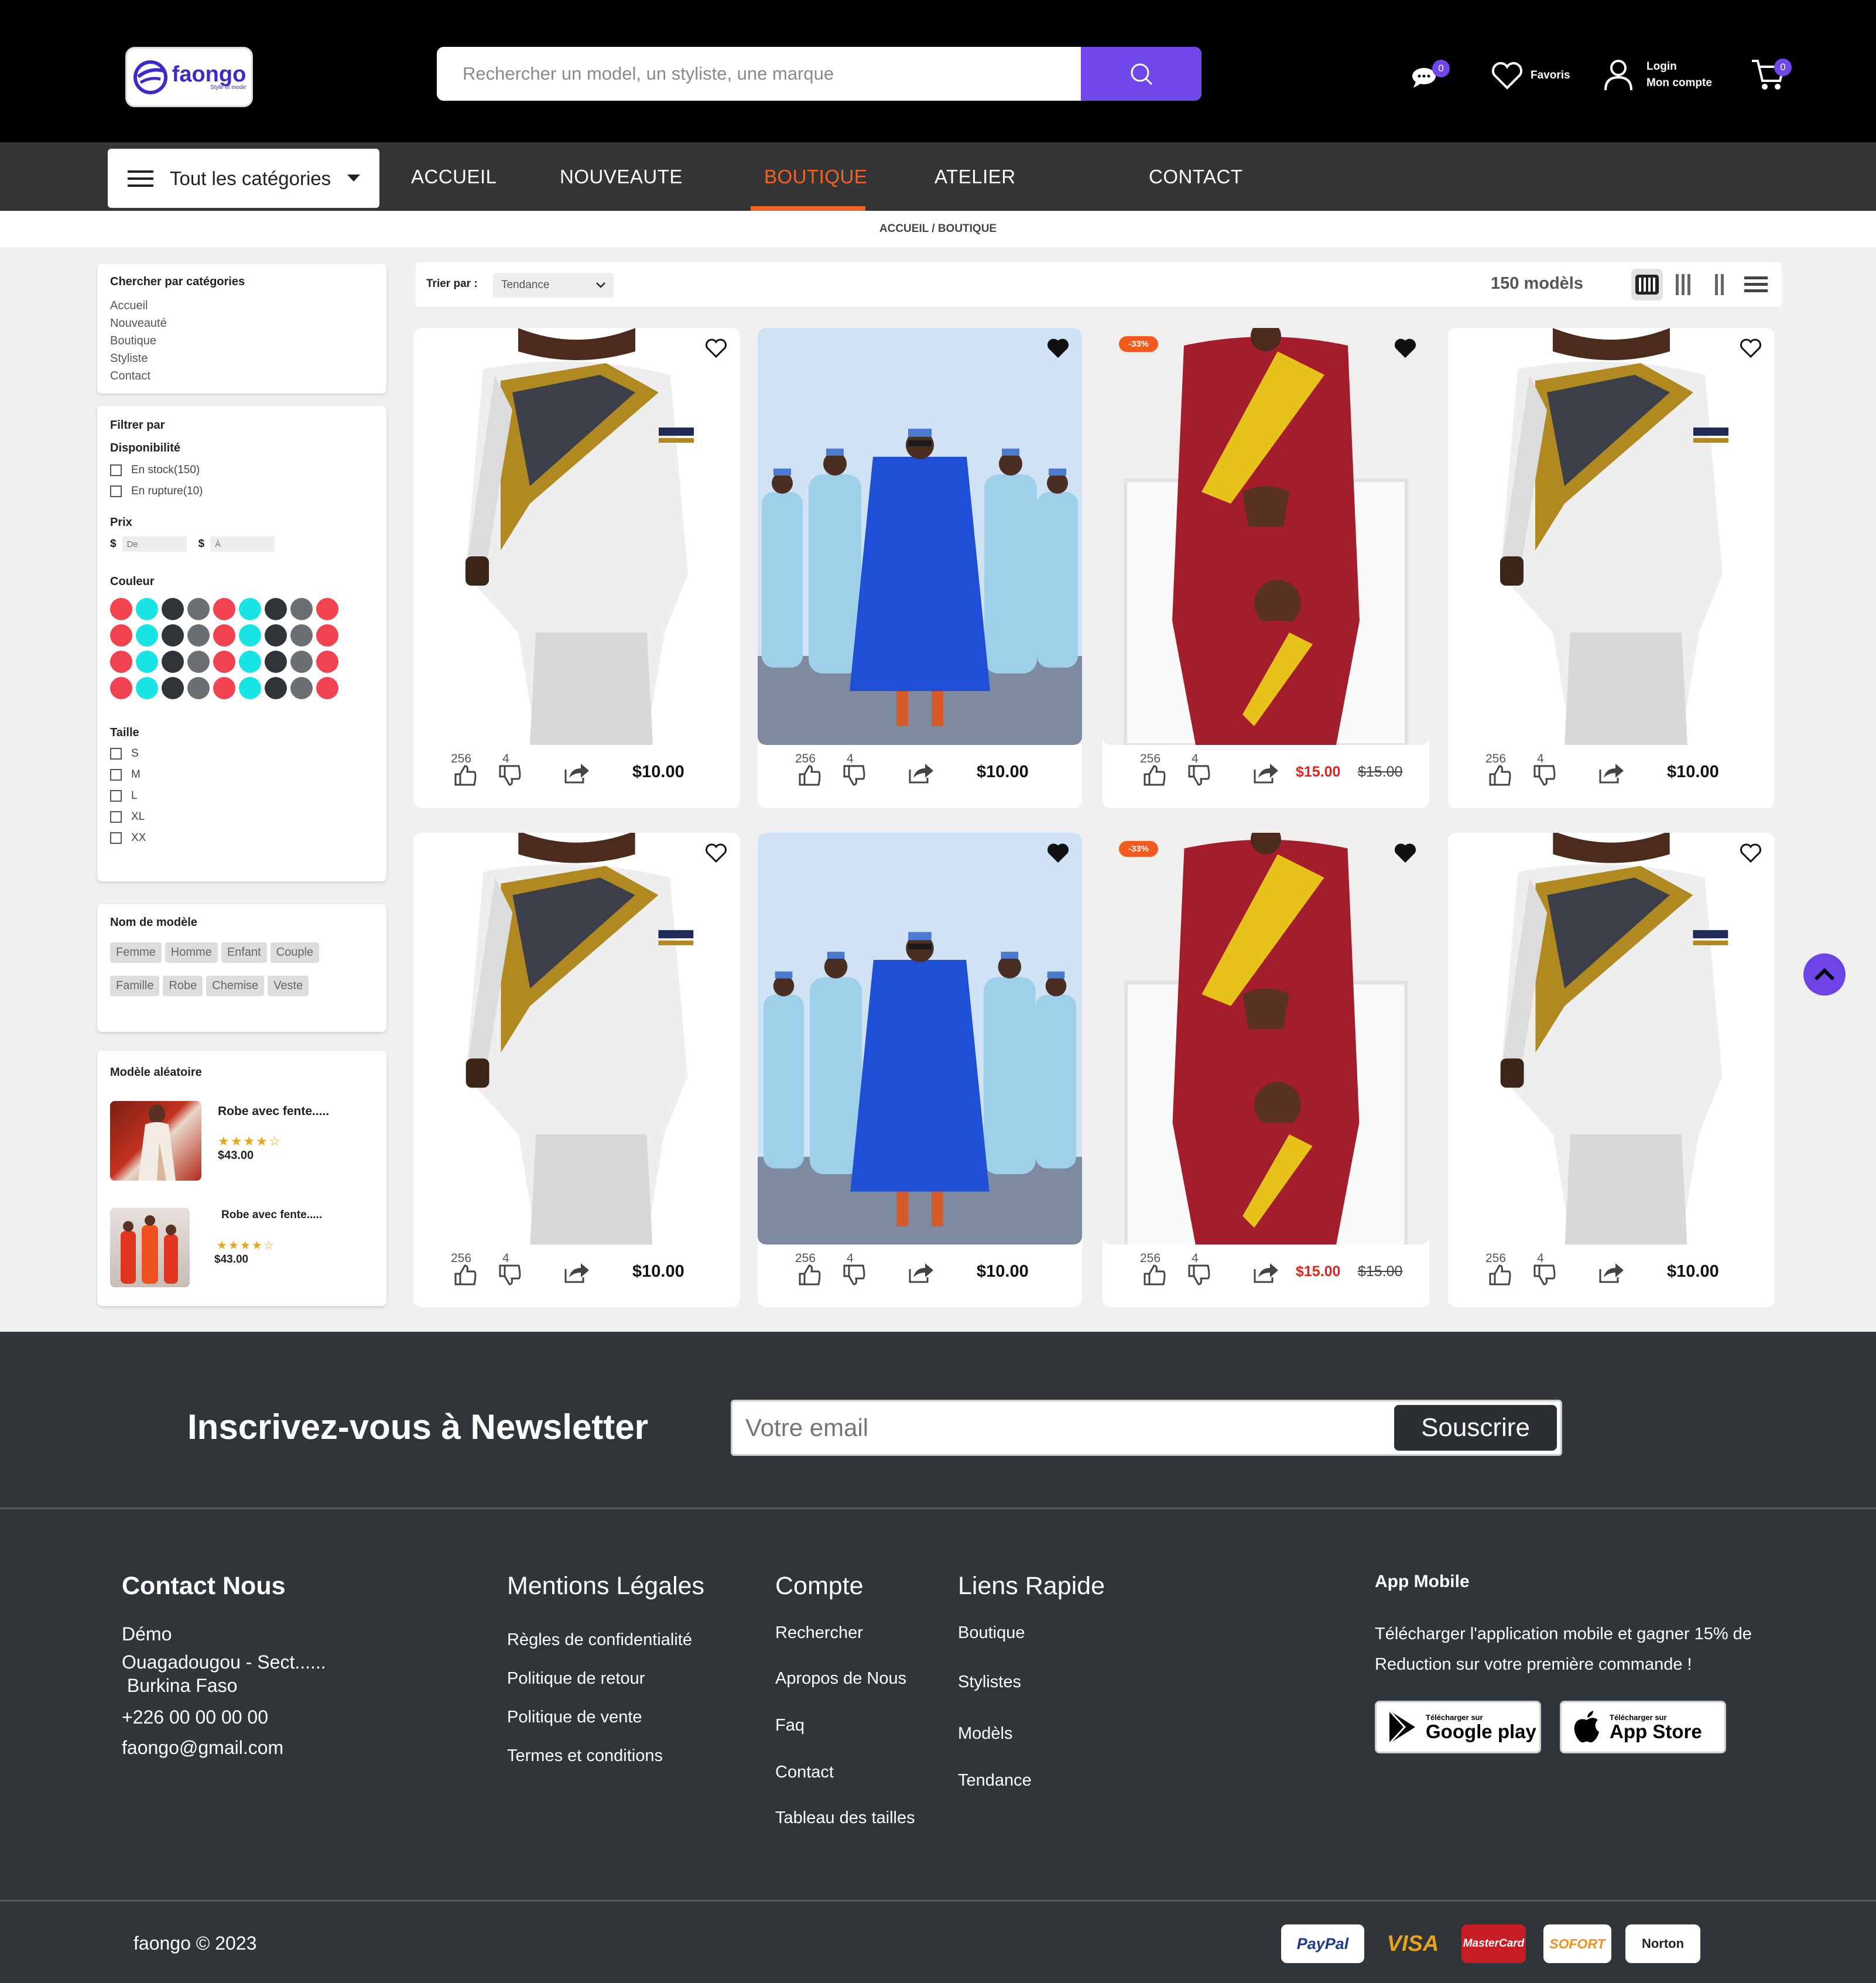 The width and height of the screenshot is (1876, 1983). I want to click on nav-accueil: ACCUEIL, so click(454, 177).